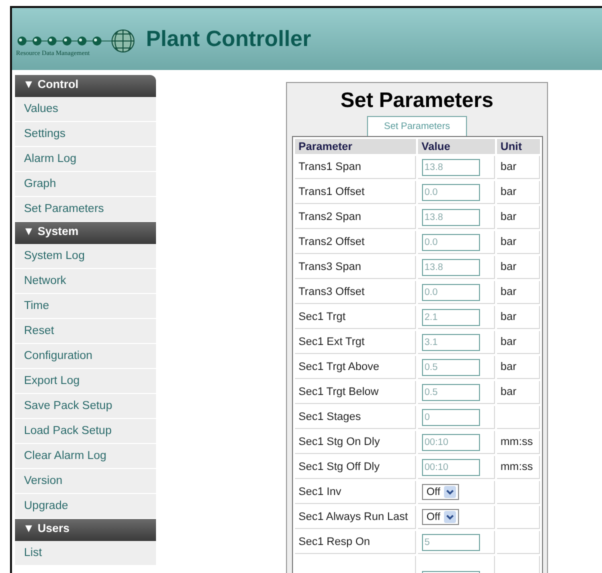 This screenshot has height=573, width=602. Describe the element at coordinates (322, 317) in the screenshot. I see `parameter-label: Sec1 Trgt` at that location.